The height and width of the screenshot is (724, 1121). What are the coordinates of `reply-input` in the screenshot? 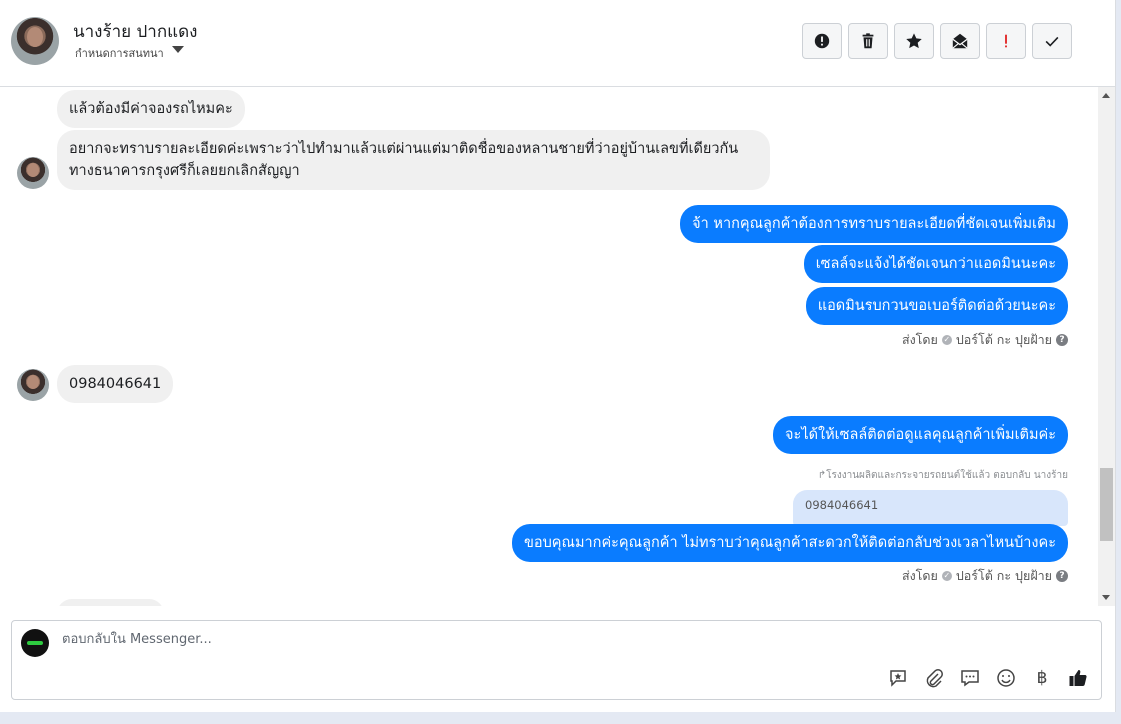 It's located at (462, 639).